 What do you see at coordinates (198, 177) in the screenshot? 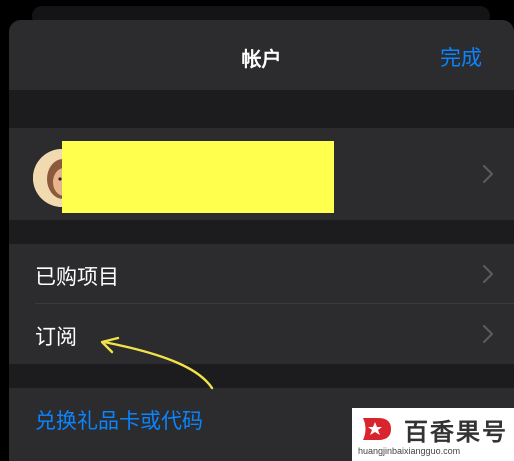
I see `redacted-account-info` at bounding box center [198, 177].